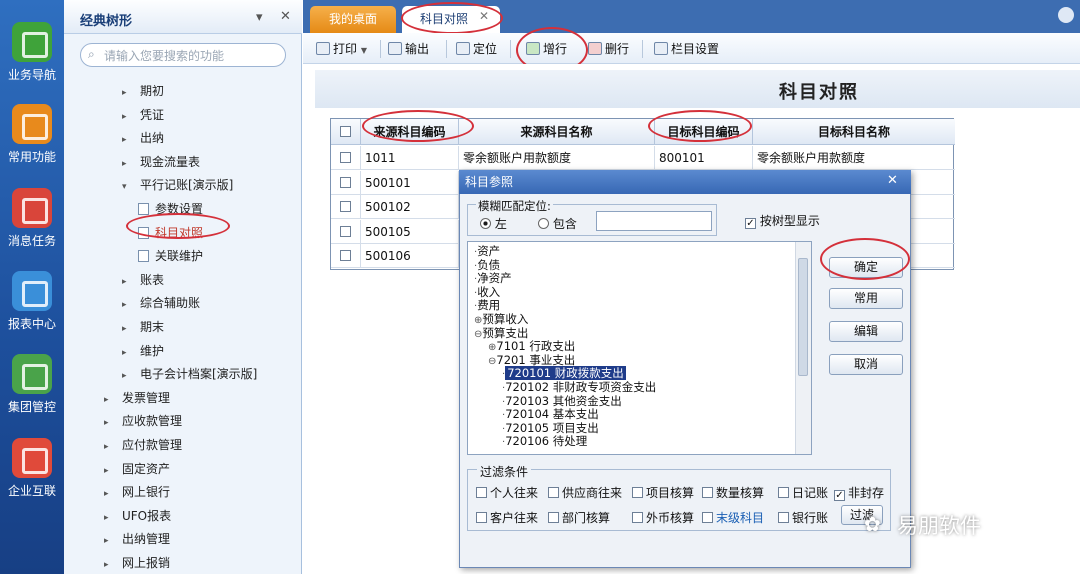 Image resolution: width=1080 pixels, height=574 pixels. Describe the element at coordinates (410, 182) in the screenshot. I see `src-code-cell: 500101` at that location.